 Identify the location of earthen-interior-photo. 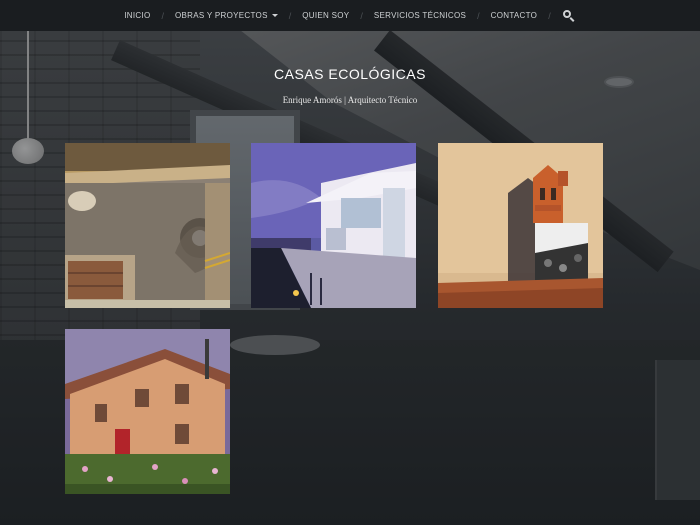
(147, 225).